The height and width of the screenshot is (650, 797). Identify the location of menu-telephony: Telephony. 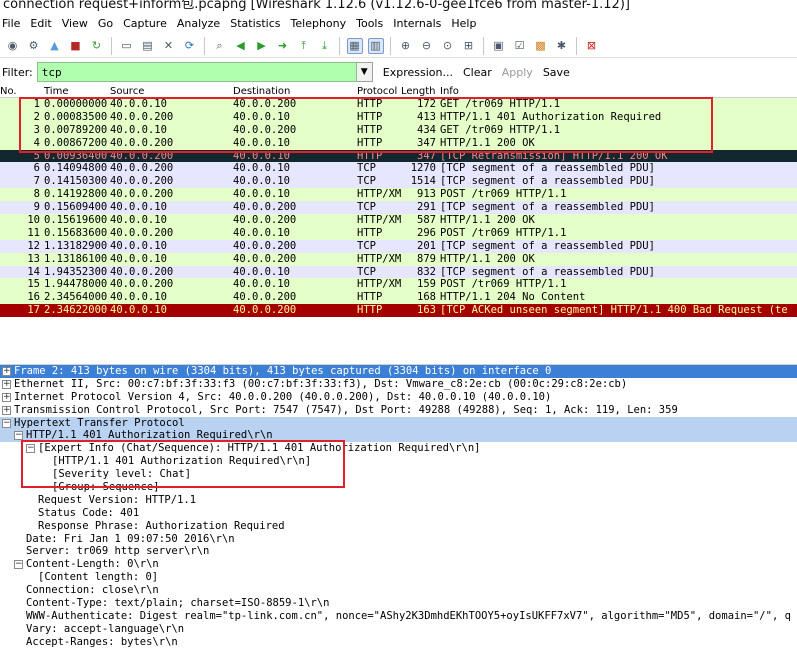
(319, 23).